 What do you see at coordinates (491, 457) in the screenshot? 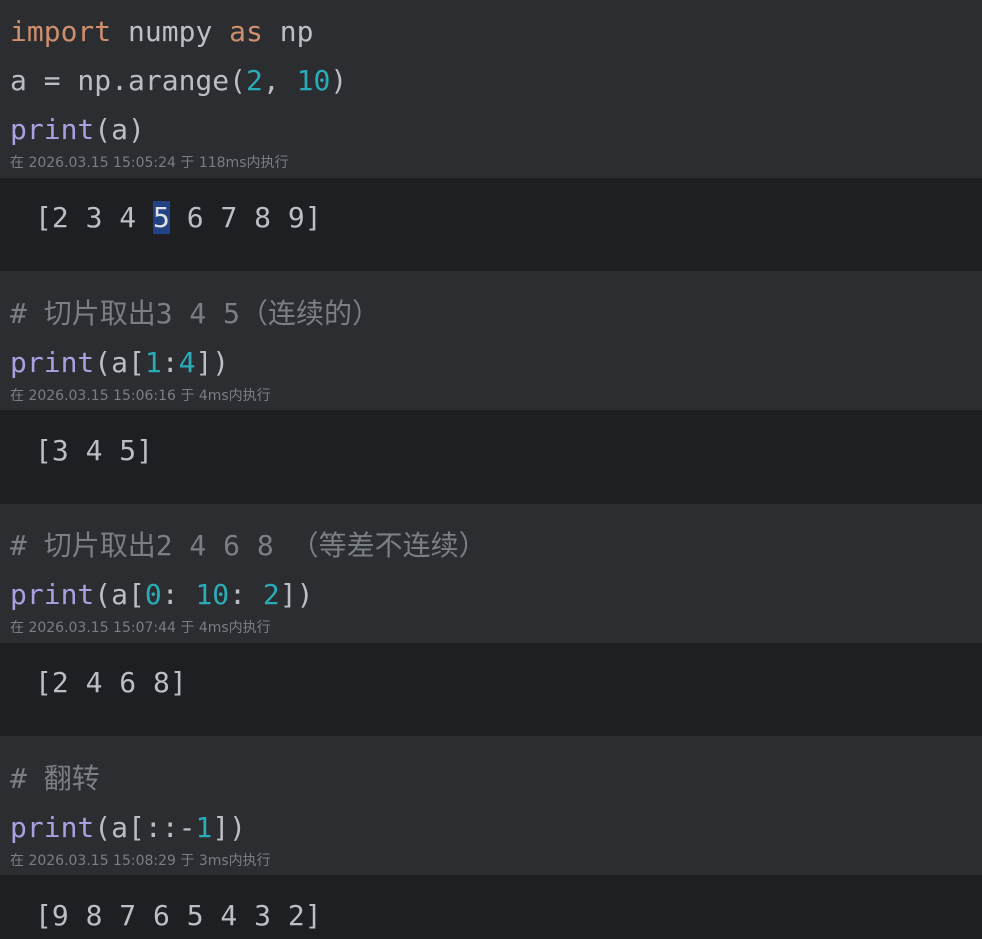
I see `output-cell-2: [3 4 5]` at bounding box center [491, 457].